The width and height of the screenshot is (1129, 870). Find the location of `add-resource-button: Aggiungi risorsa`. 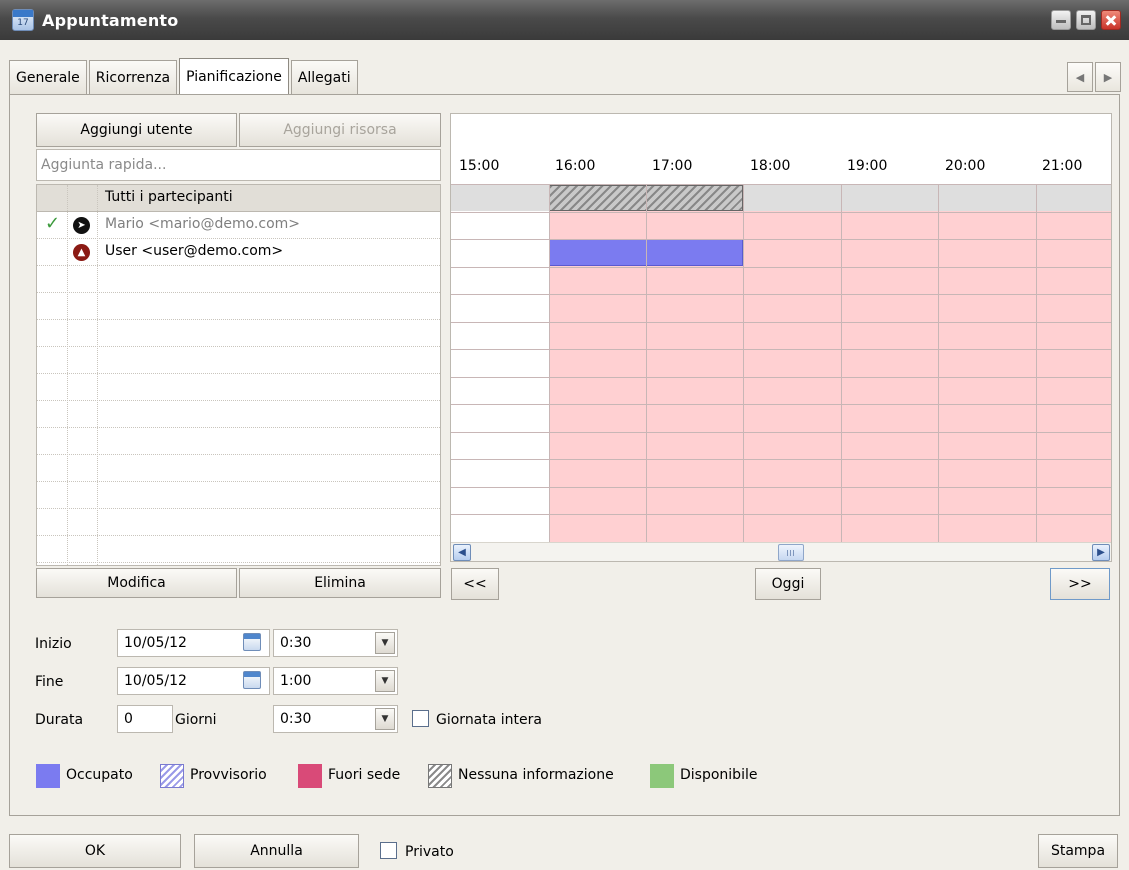

add-resource-button: Aggiungi risorsa is located at coordinates (340, 130).